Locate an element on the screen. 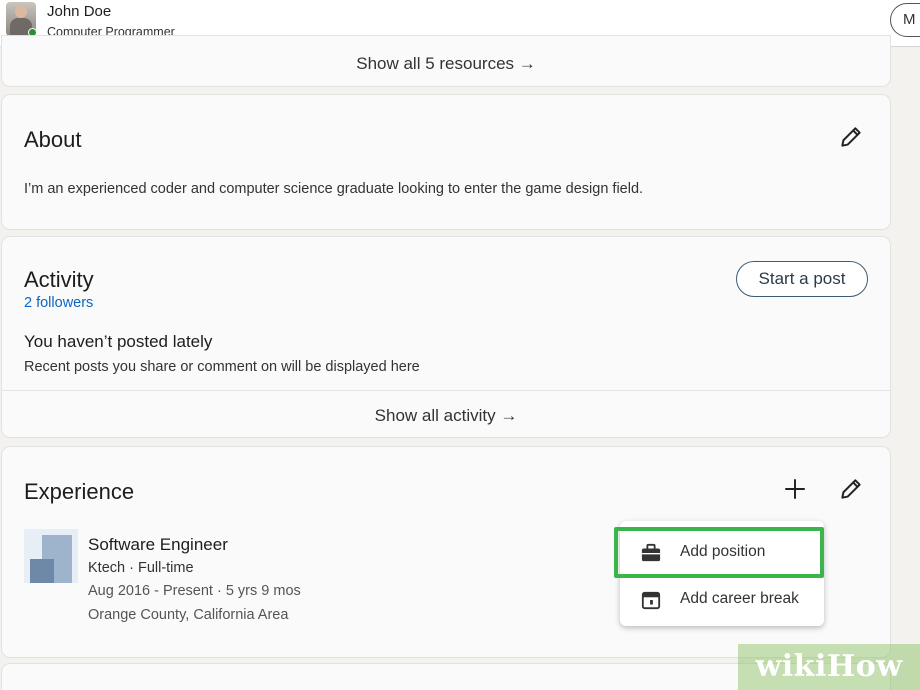 Image resolution: width=920 pixels, height=690 pixels. edit-experience-pencil-icon is located at coordinates (851, 489).